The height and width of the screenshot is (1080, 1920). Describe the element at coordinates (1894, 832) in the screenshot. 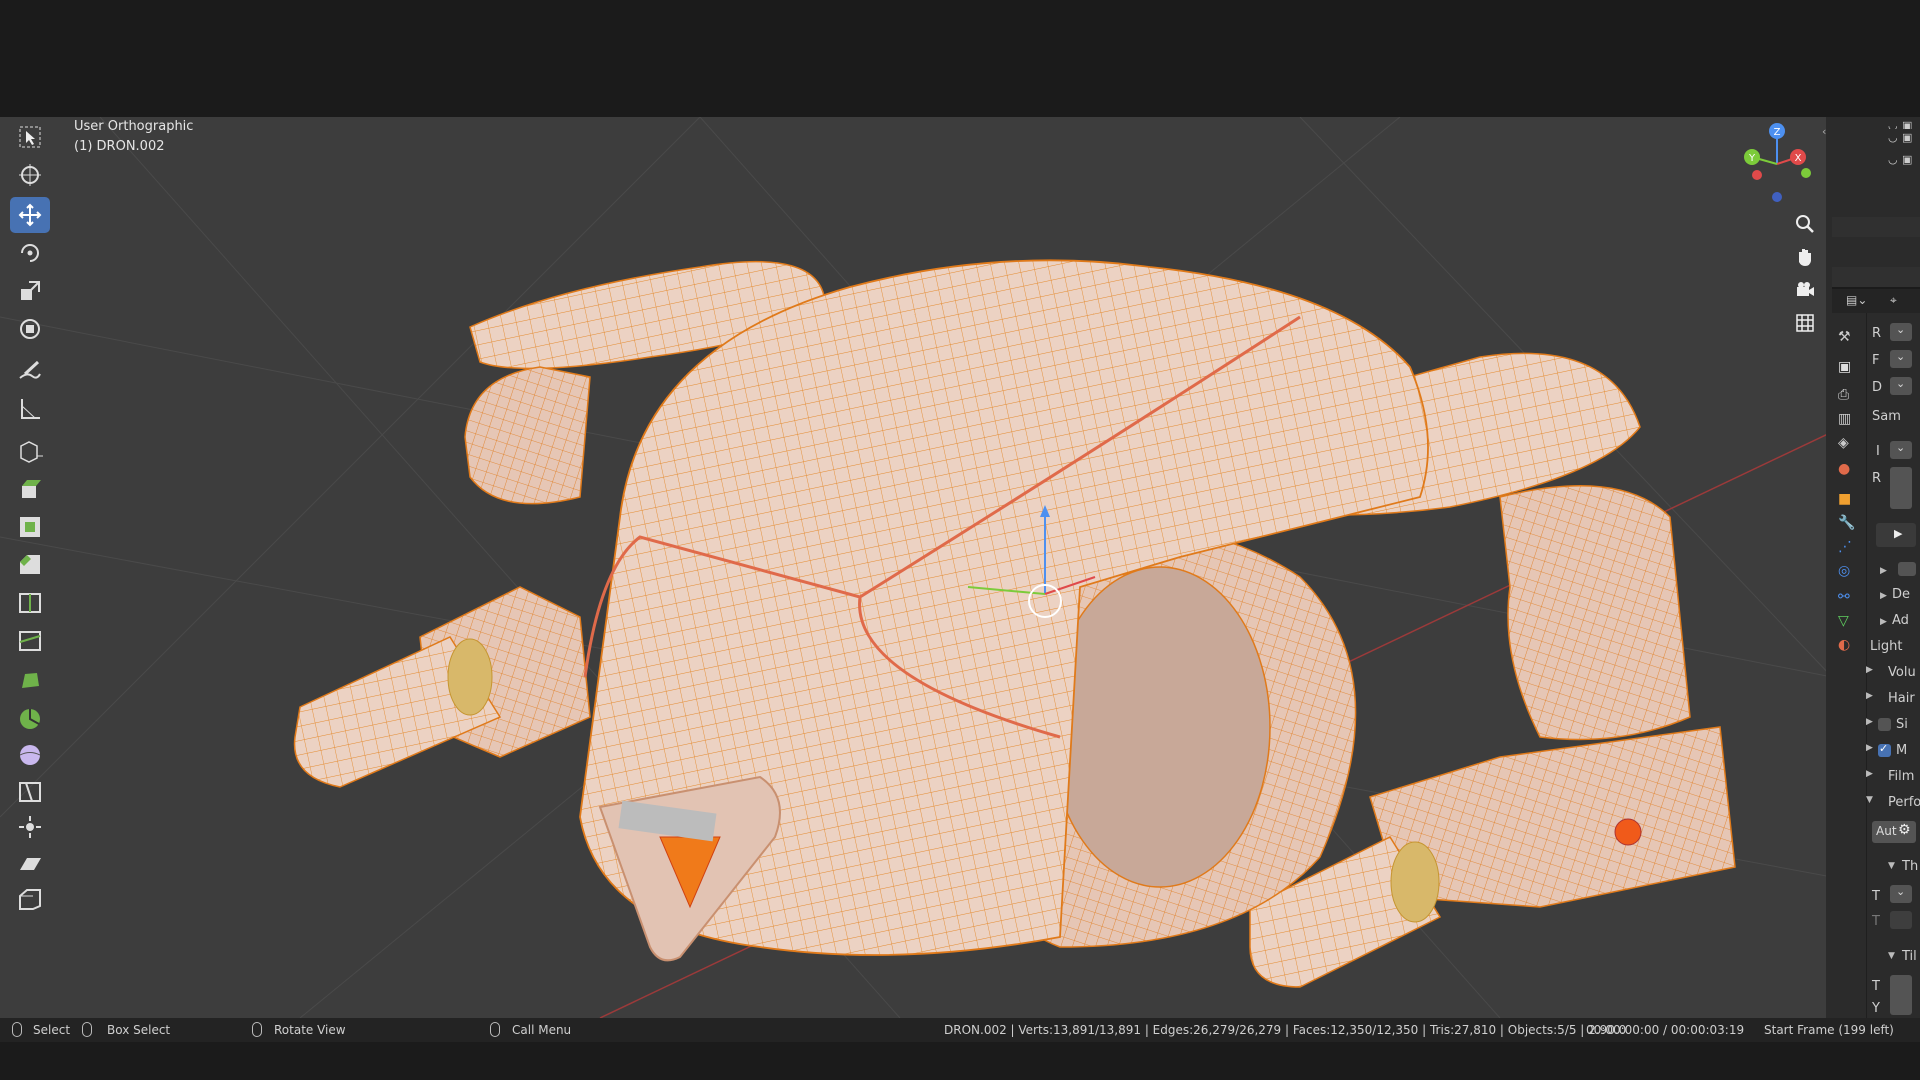

I see `auto-detect-dropdown: Aut ⚙` at that location.